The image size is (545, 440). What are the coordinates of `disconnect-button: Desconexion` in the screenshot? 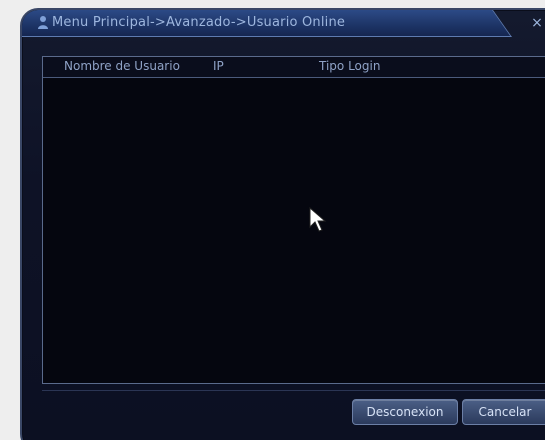 It's located at (405, 412).